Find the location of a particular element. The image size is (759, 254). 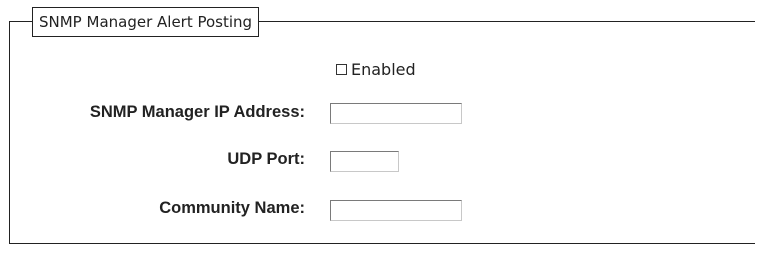

ip-address-label: SNMP Manager IP Address: is located at coordinates (197, 112).